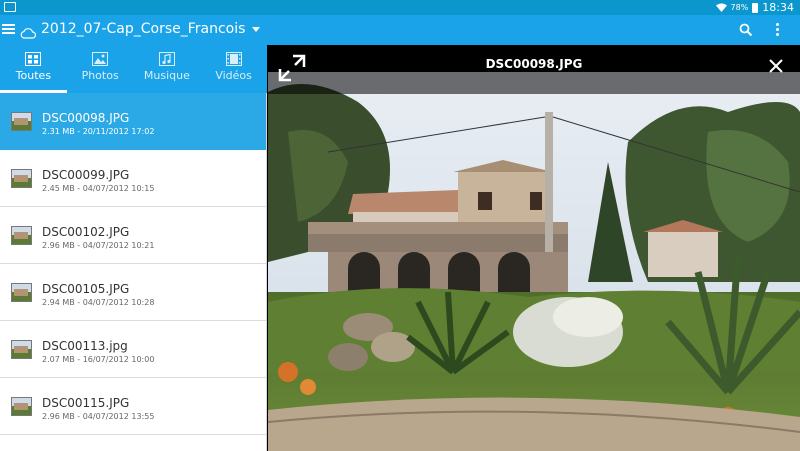 This screenshot has height=451, width=800. What do you see at coordinates (133, 178) in the screenshot?
I see `file-row-dsc00099: DSC00099.JPG 2.45 MB - 04/07/2012 10:15` at bounding box center [133, 178].